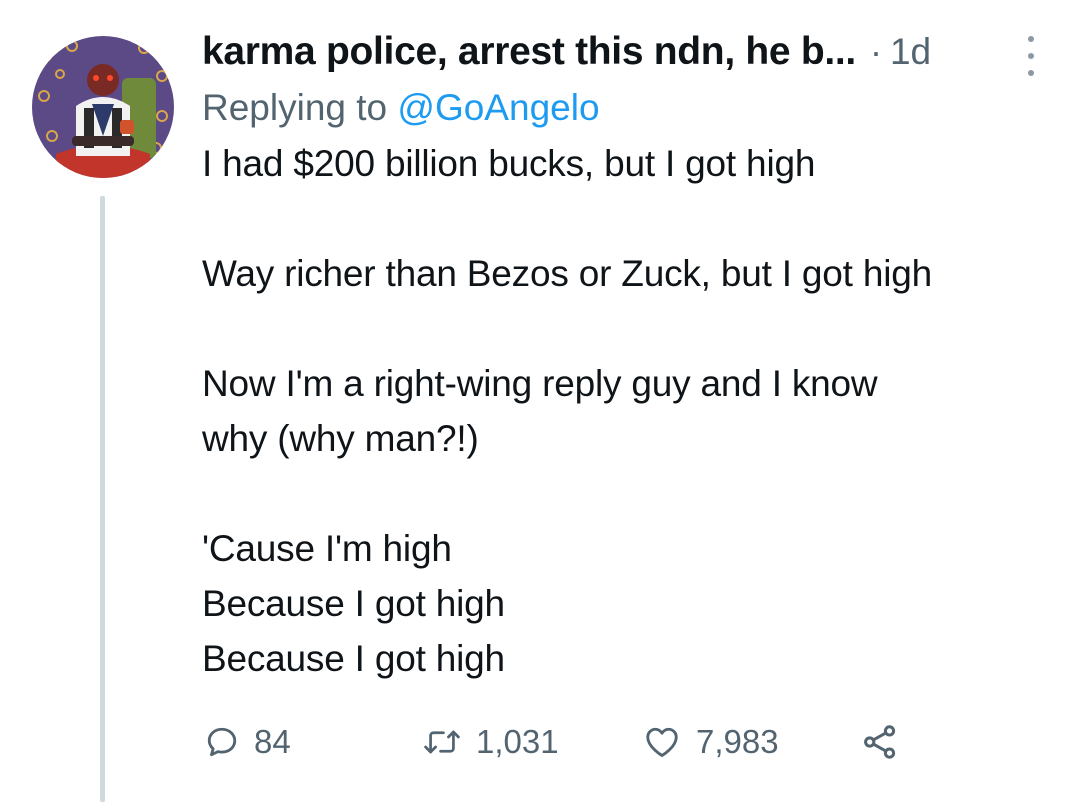 Image resolution: width=1080 pixels, height=802 pixels. Describe the element at coordinates (627, 108) in the screenshot. I see `replying-to: Replying to @GoAngelo` at that location.